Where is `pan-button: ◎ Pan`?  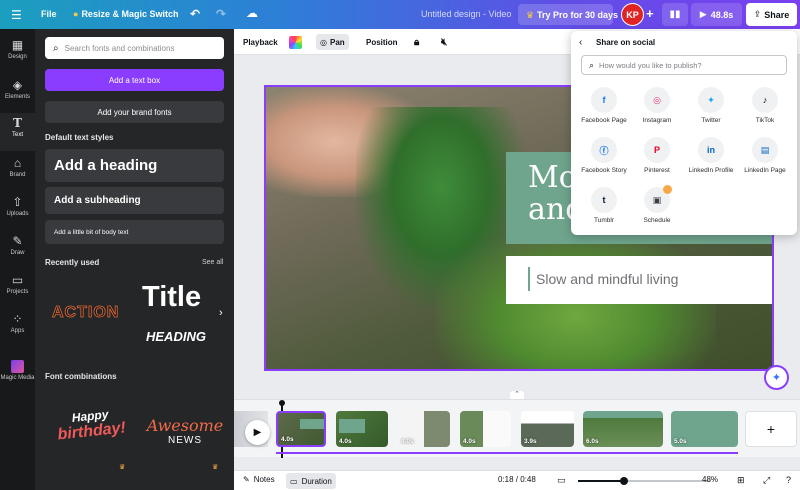
pan-button: ◎ Pan is located at coordinates (332, 42).